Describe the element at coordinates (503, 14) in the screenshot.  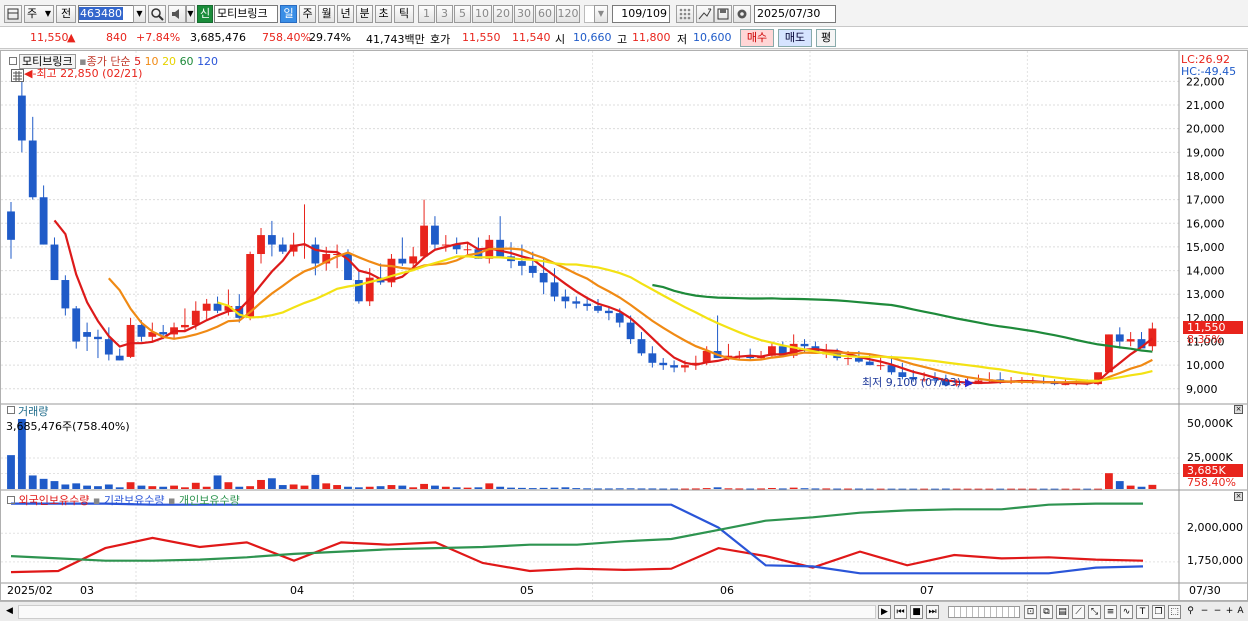
I see `interval-20: 20` at that location.